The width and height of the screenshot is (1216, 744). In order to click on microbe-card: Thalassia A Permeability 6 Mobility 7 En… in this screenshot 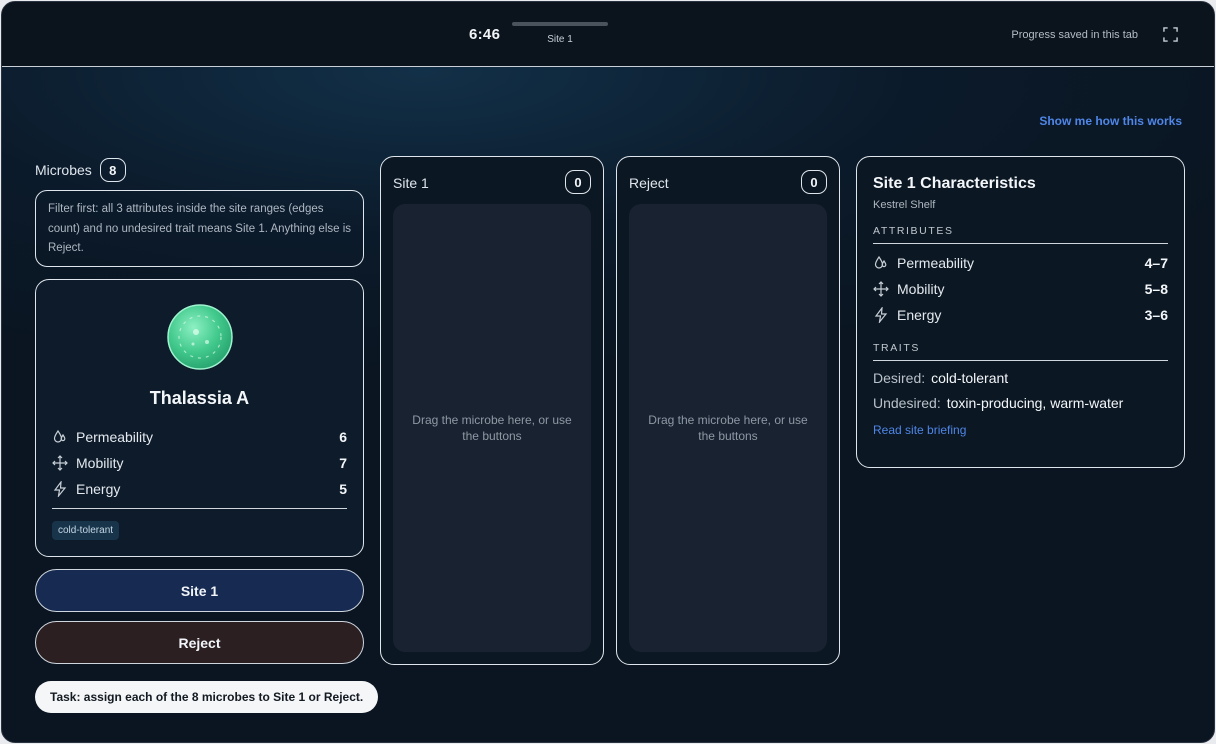, I will do `click(199, 418)`.